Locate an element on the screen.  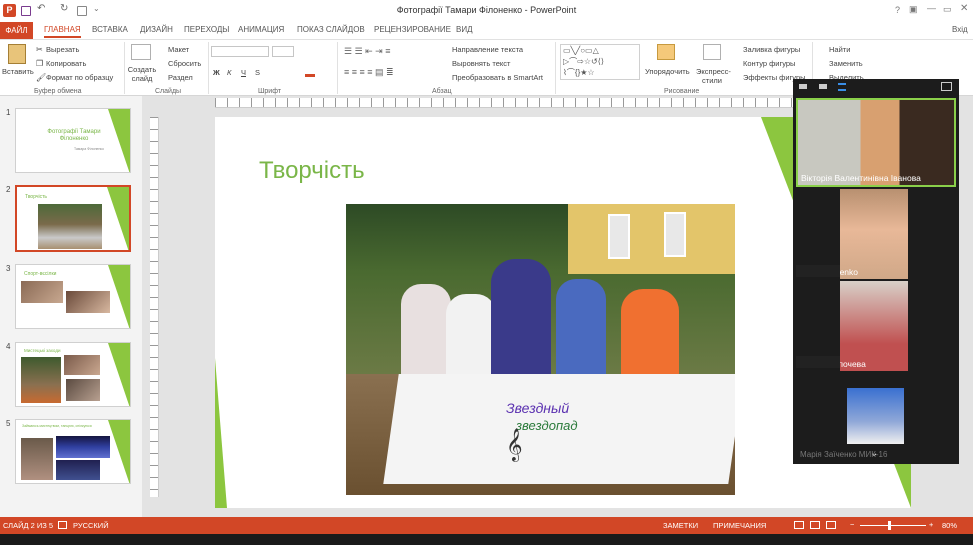
tab-view: ВИД is located at coordinates (464, 29).